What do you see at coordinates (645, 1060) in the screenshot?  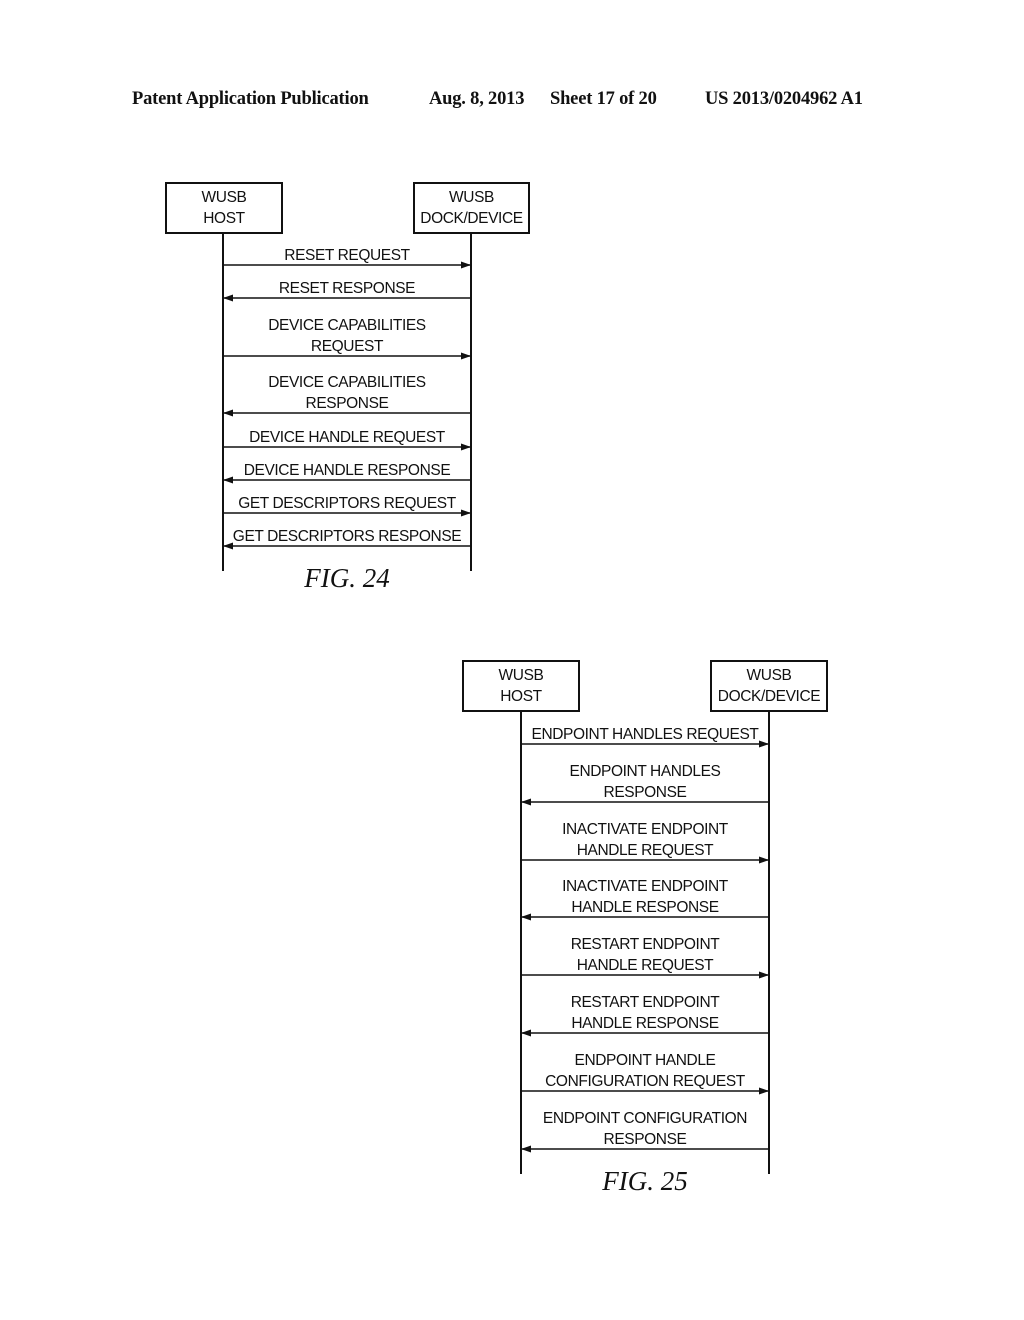 I see `message-label: ENDPOINT HANDLE` at bounding box center [645, 1060].